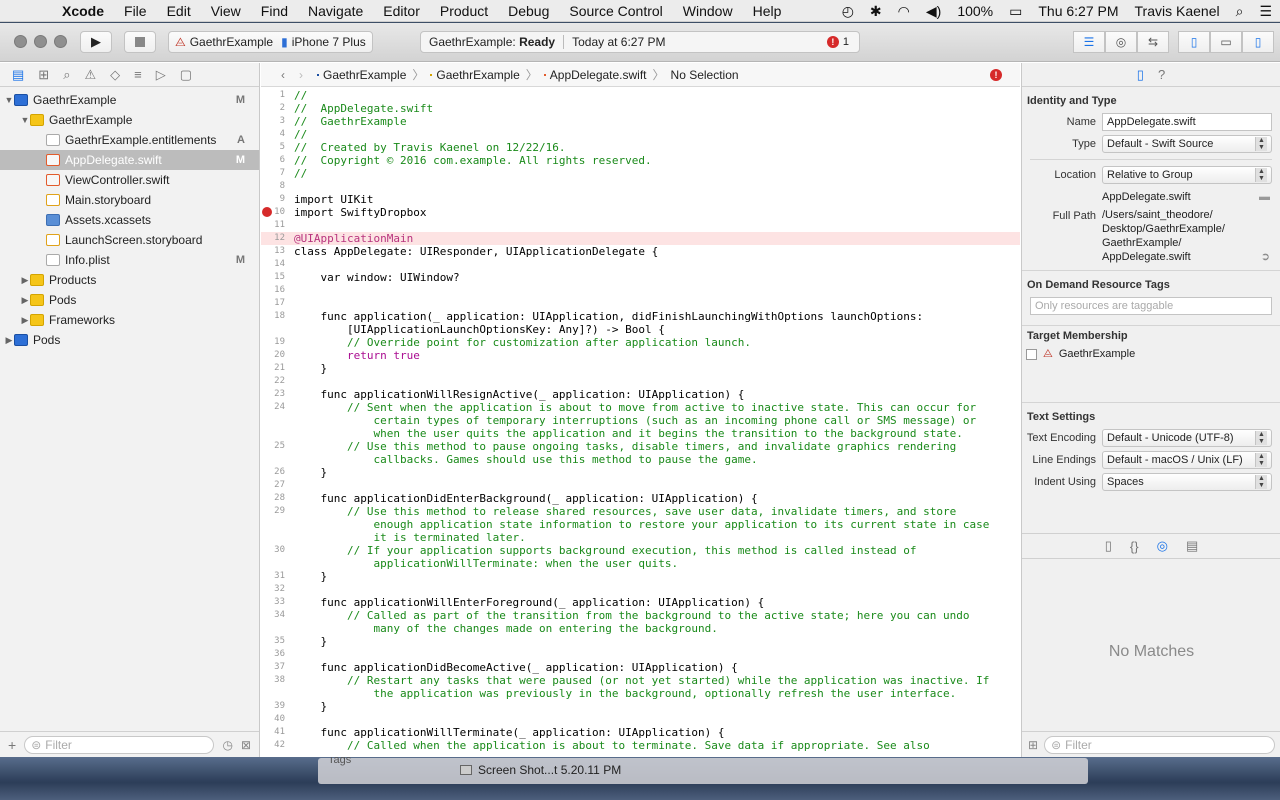 This screenshot has height=800, width=1280. Describe the element at coordinates (129, 100) in the screenshot. I see `navigator-row: ▼ GaethrExample M` at that location.